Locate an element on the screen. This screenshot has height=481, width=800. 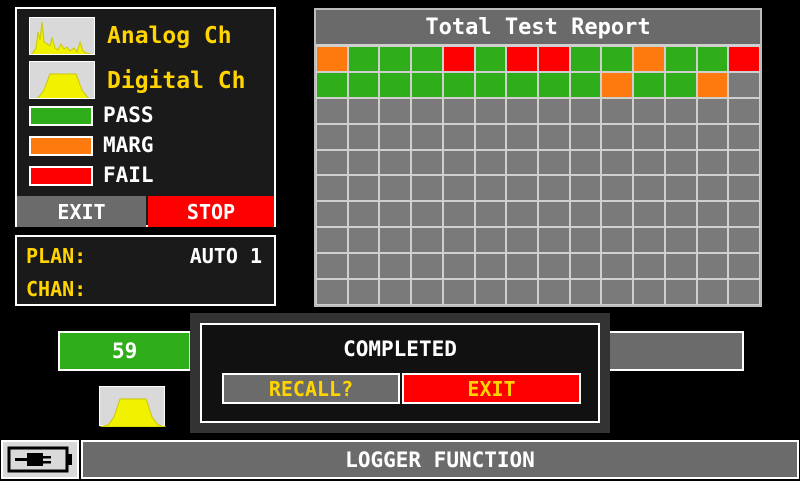
stop-button: STOP is located at coordinates (211, 211).